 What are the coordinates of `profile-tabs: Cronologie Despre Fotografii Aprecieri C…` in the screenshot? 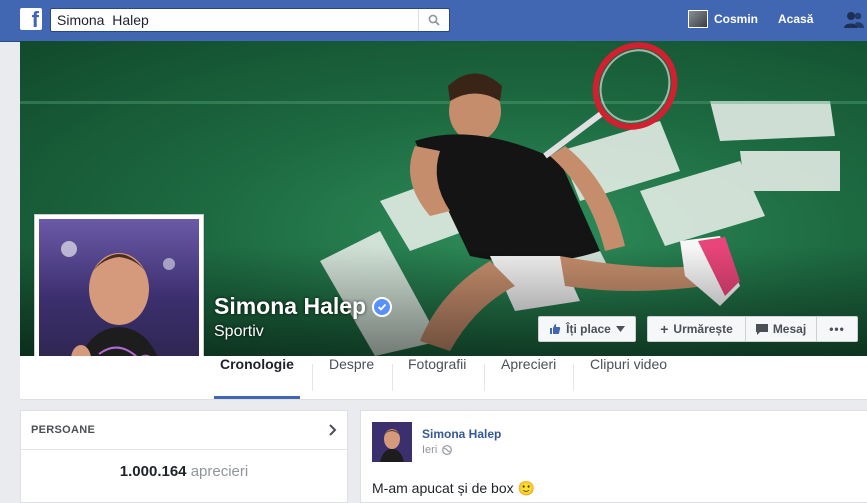 It's located at (443, 378).